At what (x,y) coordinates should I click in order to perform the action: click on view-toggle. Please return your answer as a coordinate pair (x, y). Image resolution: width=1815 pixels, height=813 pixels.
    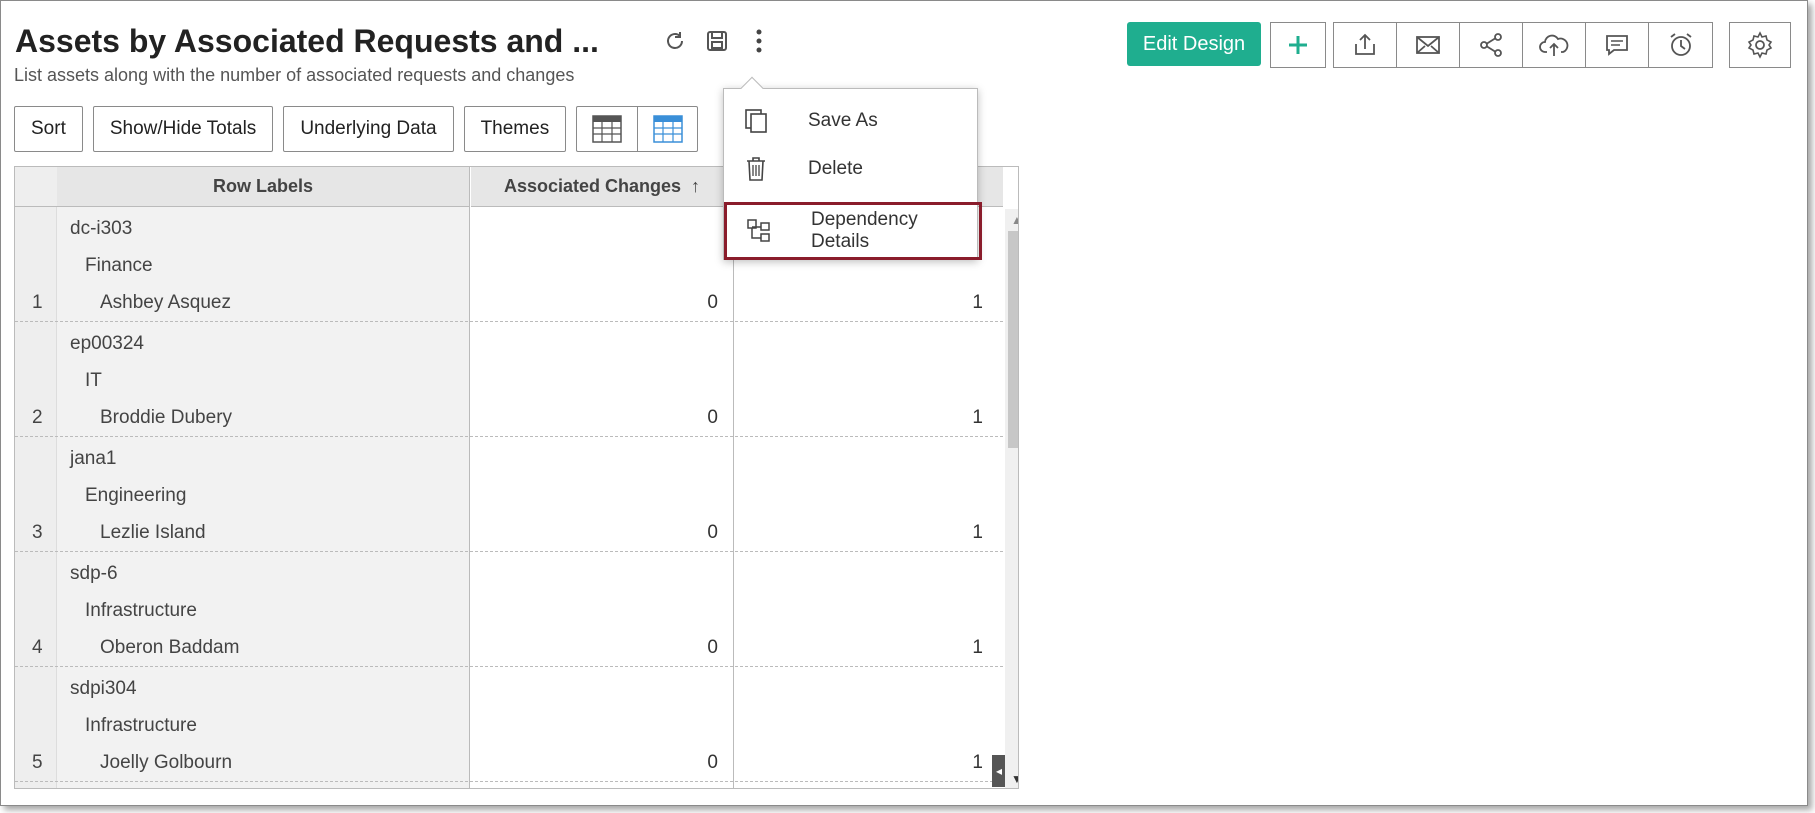
    Looking at the image, I should click on (637, 129).